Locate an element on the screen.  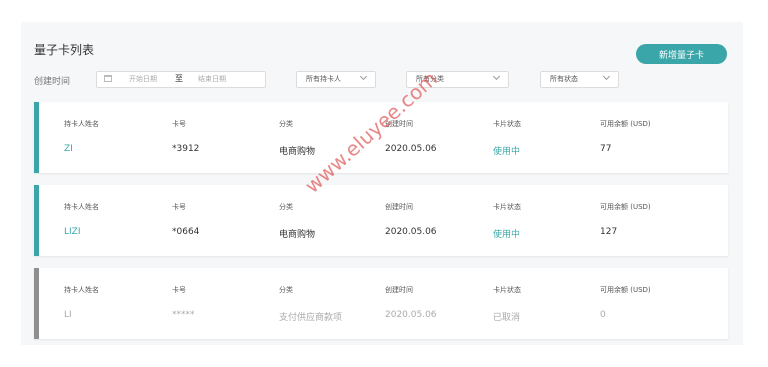
card-balance: 127 is located at coordinates (609, 232).